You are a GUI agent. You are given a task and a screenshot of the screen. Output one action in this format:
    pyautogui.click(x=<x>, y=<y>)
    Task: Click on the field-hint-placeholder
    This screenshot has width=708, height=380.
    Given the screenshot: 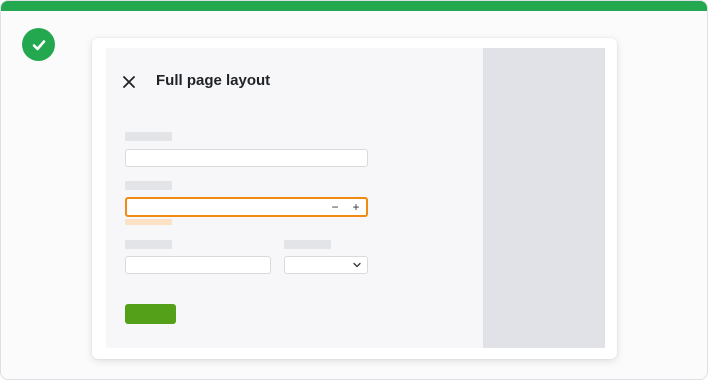 What is the action you would take?
    pyautogui.click(x=148, y=222)
    